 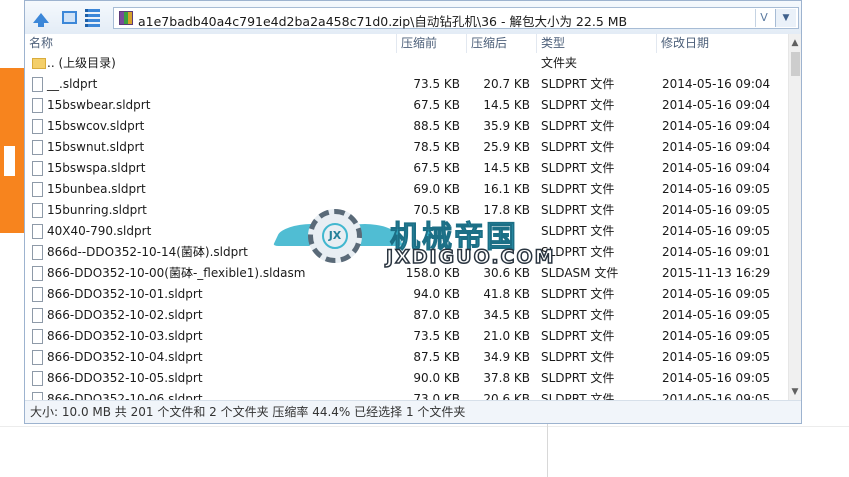 What do you see at coordinates (716, 273) in the screenshot?
I see `file-date: 2015-11-13 16:29` at bounding box center [716, 273].